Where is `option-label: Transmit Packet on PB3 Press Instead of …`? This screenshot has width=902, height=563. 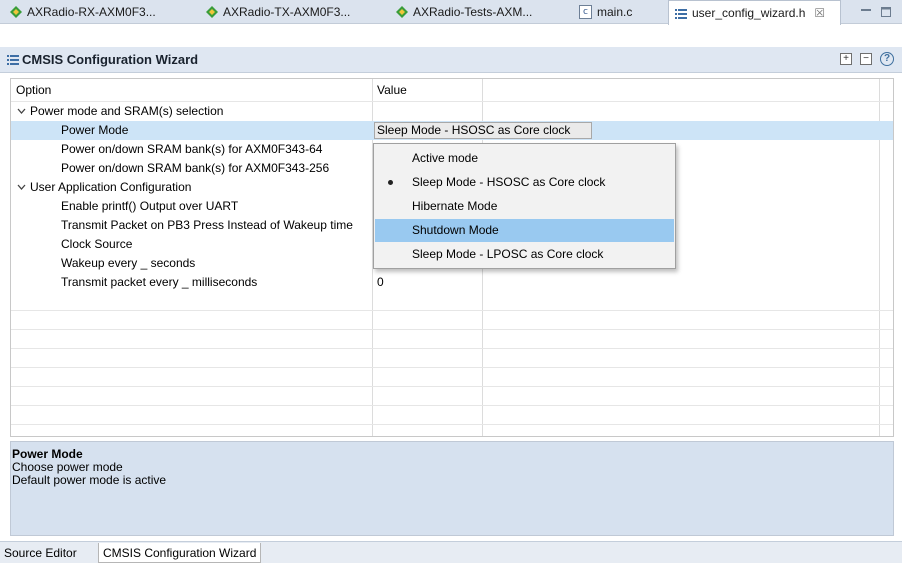
option-label: Transmit Packet on PB3 Press Instead of … is located at coordinates (207, 225).